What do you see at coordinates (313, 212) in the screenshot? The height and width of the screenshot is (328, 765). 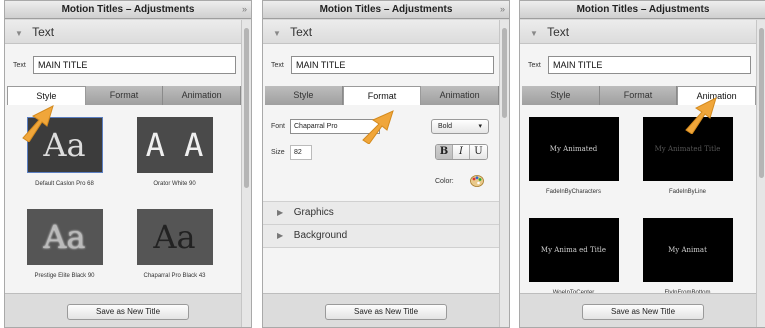 I see `section-graphics-label: Graphics` at bounding box center [313, 212].